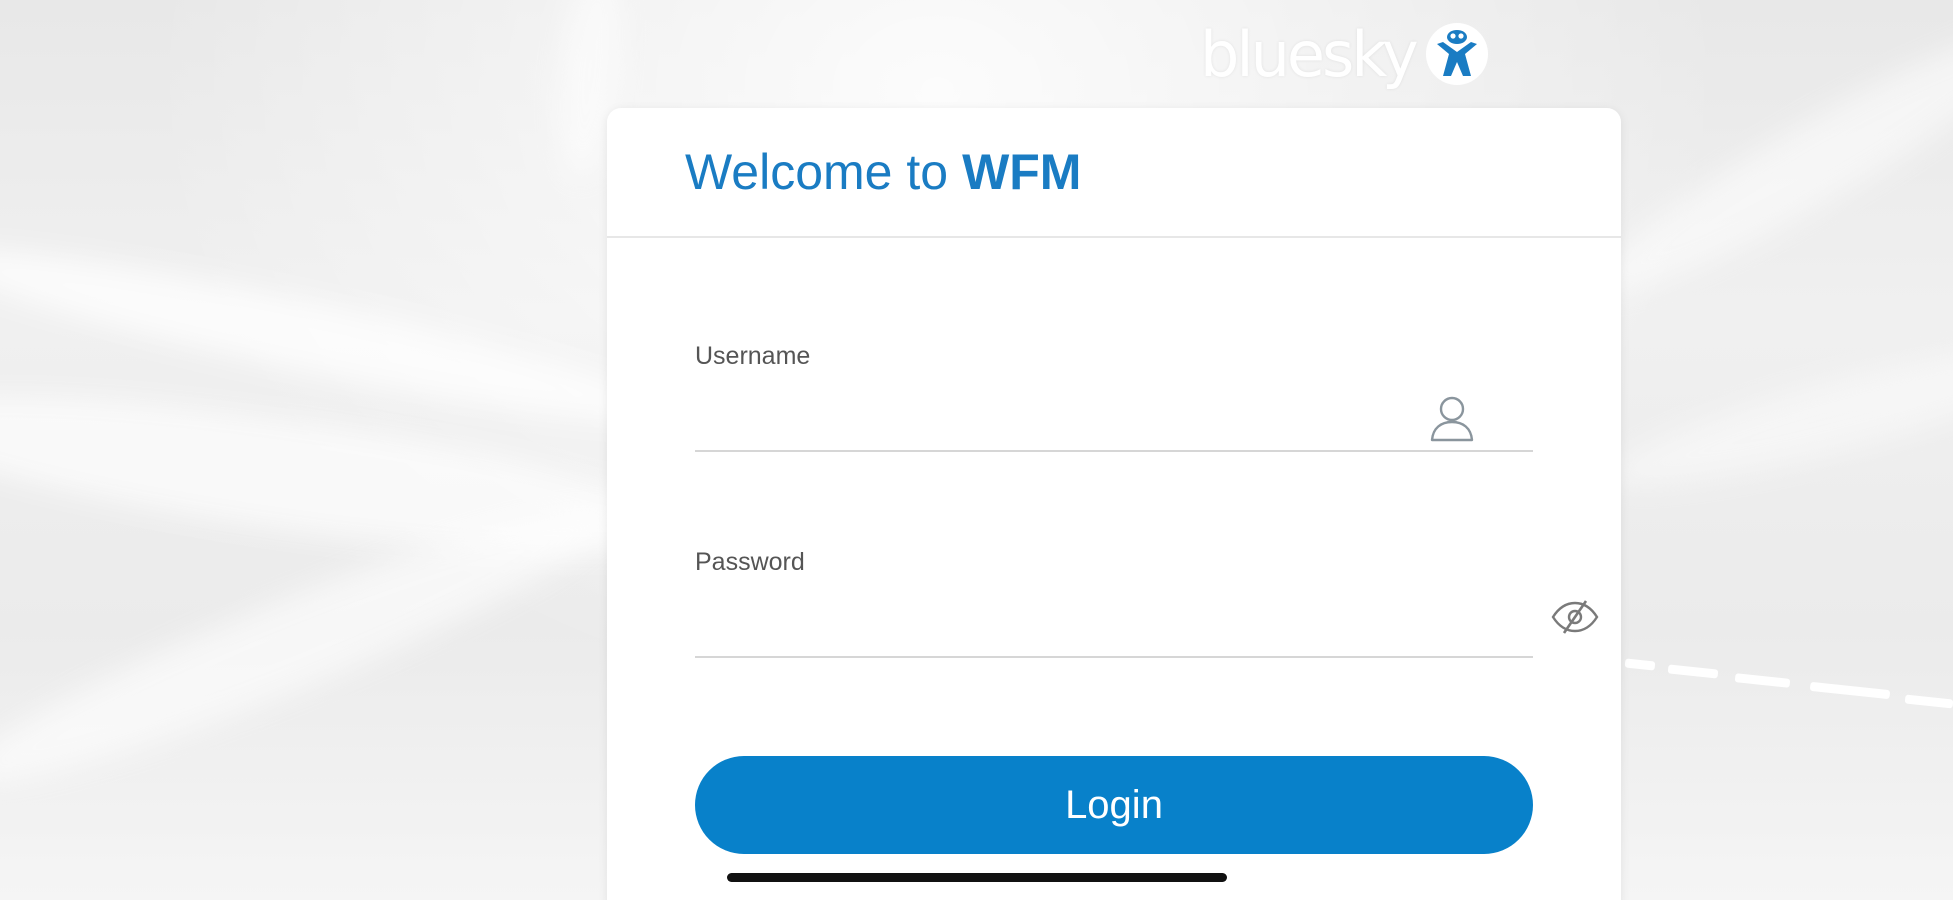 The width and height of the screenshot is (1953, 900). What do you see at coordinates (1452, 417) in the screenshot?
I see `user-icon` at bounding box center [1452, 417].